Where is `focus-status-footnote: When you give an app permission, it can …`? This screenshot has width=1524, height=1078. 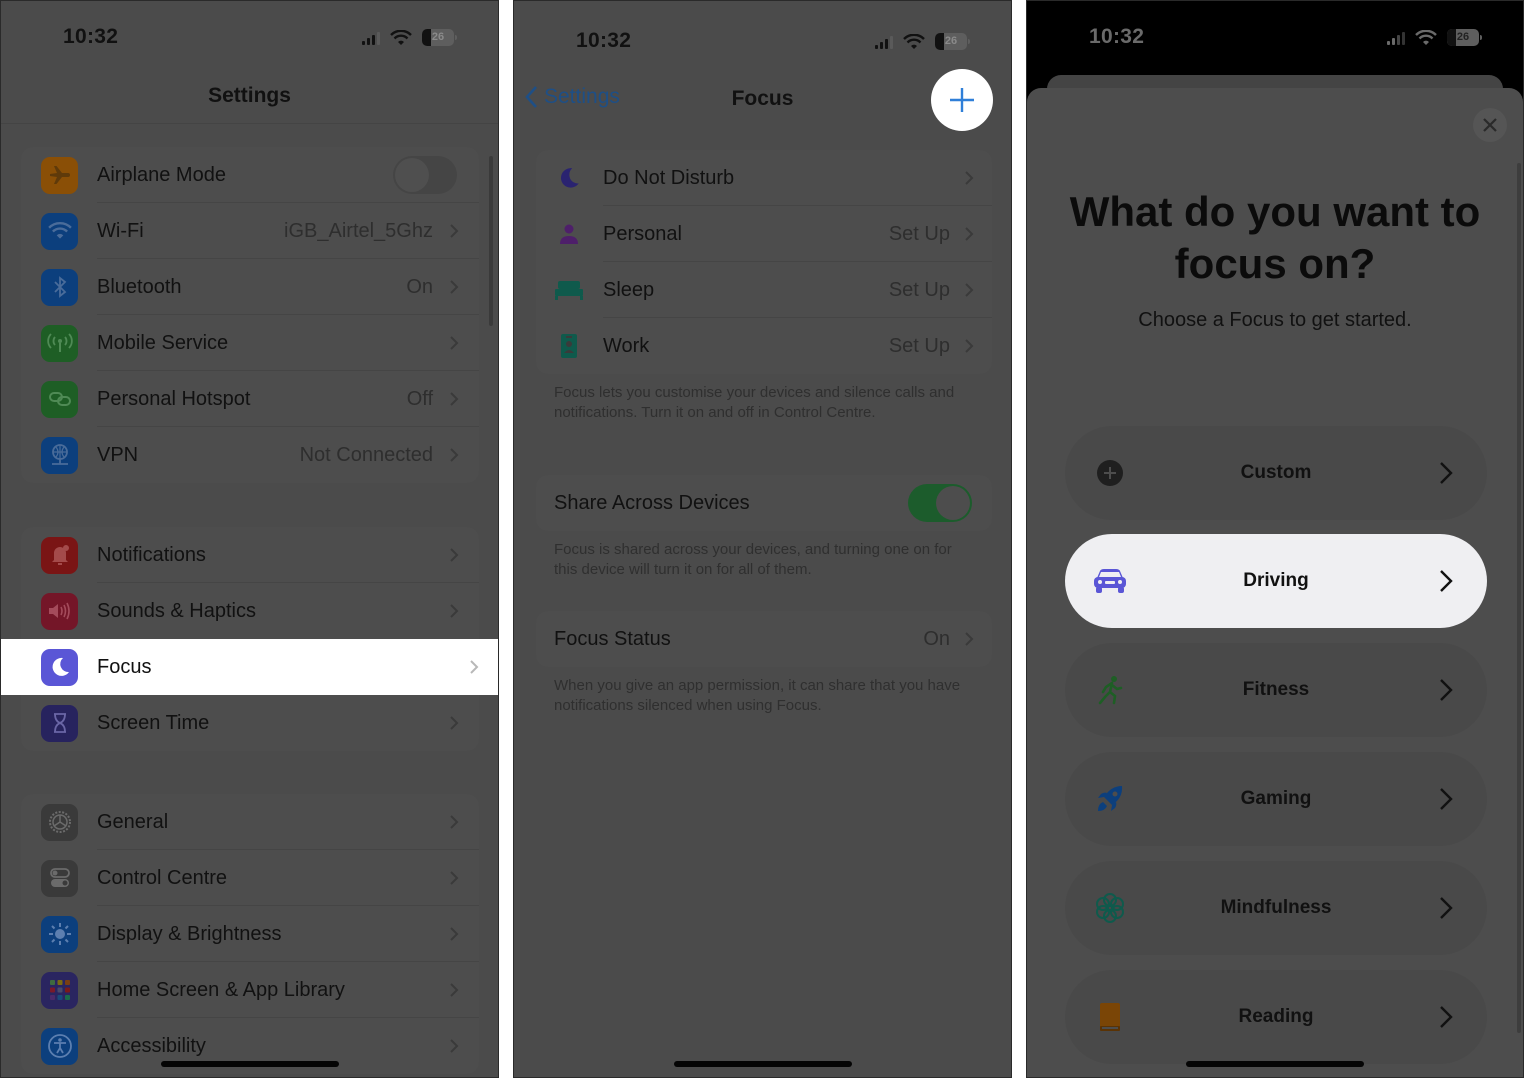
focus-status-footnote: When you give an app permission, it can … is located at coordinates (757, 695).